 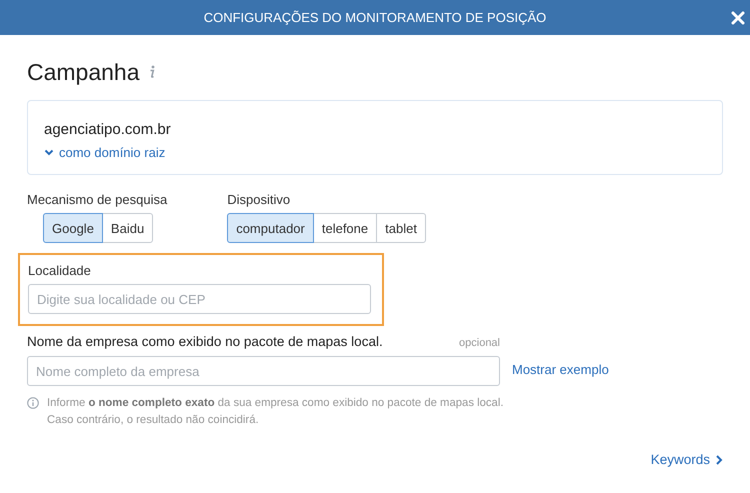 I want to click on device-option: computador, so click(x=270, y=228).